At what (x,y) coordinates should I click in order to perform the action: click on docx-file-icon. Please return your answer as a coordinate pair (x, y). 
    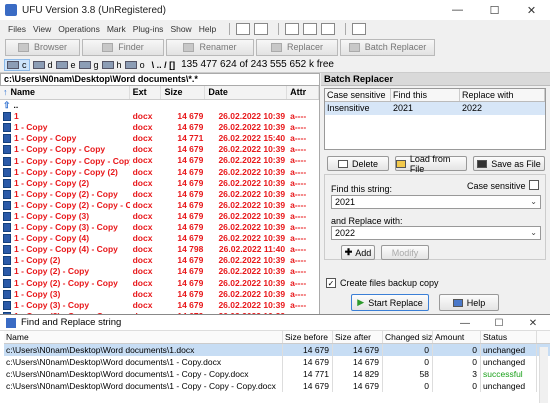
    Looking at the image, I should click on (7, 283).